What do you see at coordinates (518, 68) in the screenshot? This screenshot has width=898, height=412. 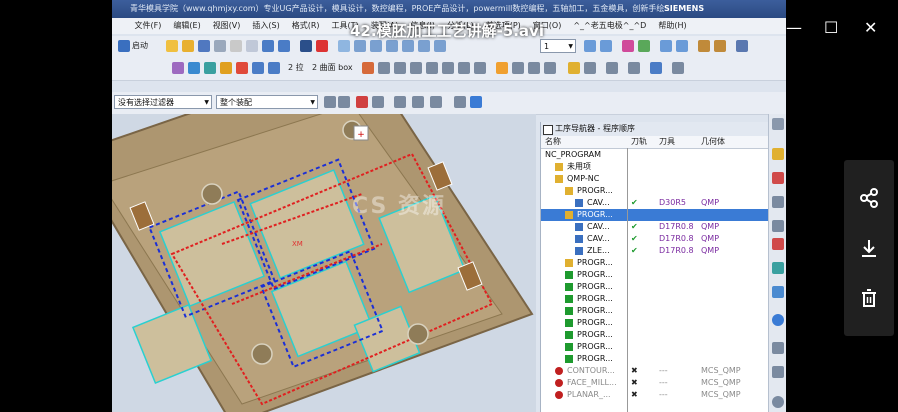 I see `grid-icon` at bounding box center [518, 68].